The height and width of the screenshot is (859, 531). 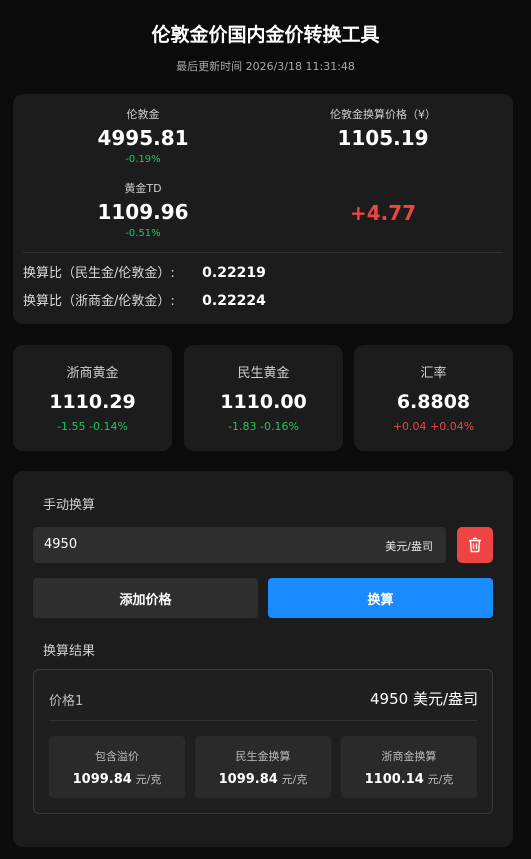 What do you see at coordinates (143, 114) in the screenshot?
I see `london-gold-label: 伦敦金` at bounding box center [143, 114].